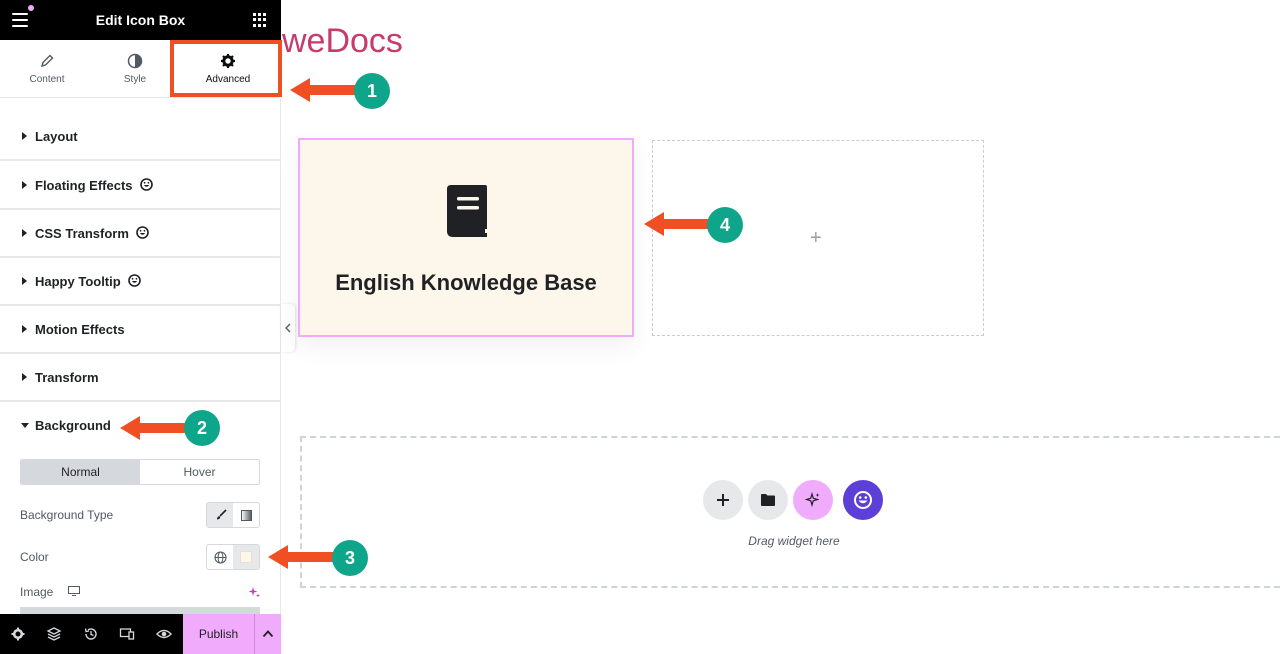 Image resolution: width=1280 pixels, height=654 pixels. What do you see at coordinates (84, 185) in the screenshot?
I see `section-label: Floating Effects` at bounding box center [84, 185].